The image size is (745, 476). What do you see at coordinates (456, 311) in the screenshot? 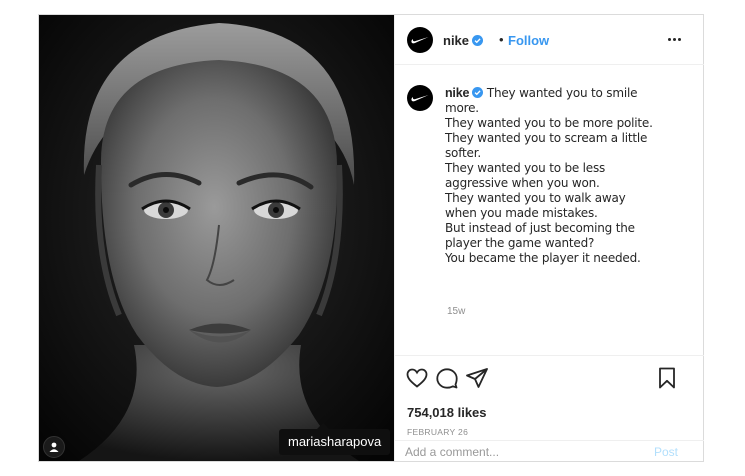
I see `caption-age: 15w` at bounding box center [456, 311].